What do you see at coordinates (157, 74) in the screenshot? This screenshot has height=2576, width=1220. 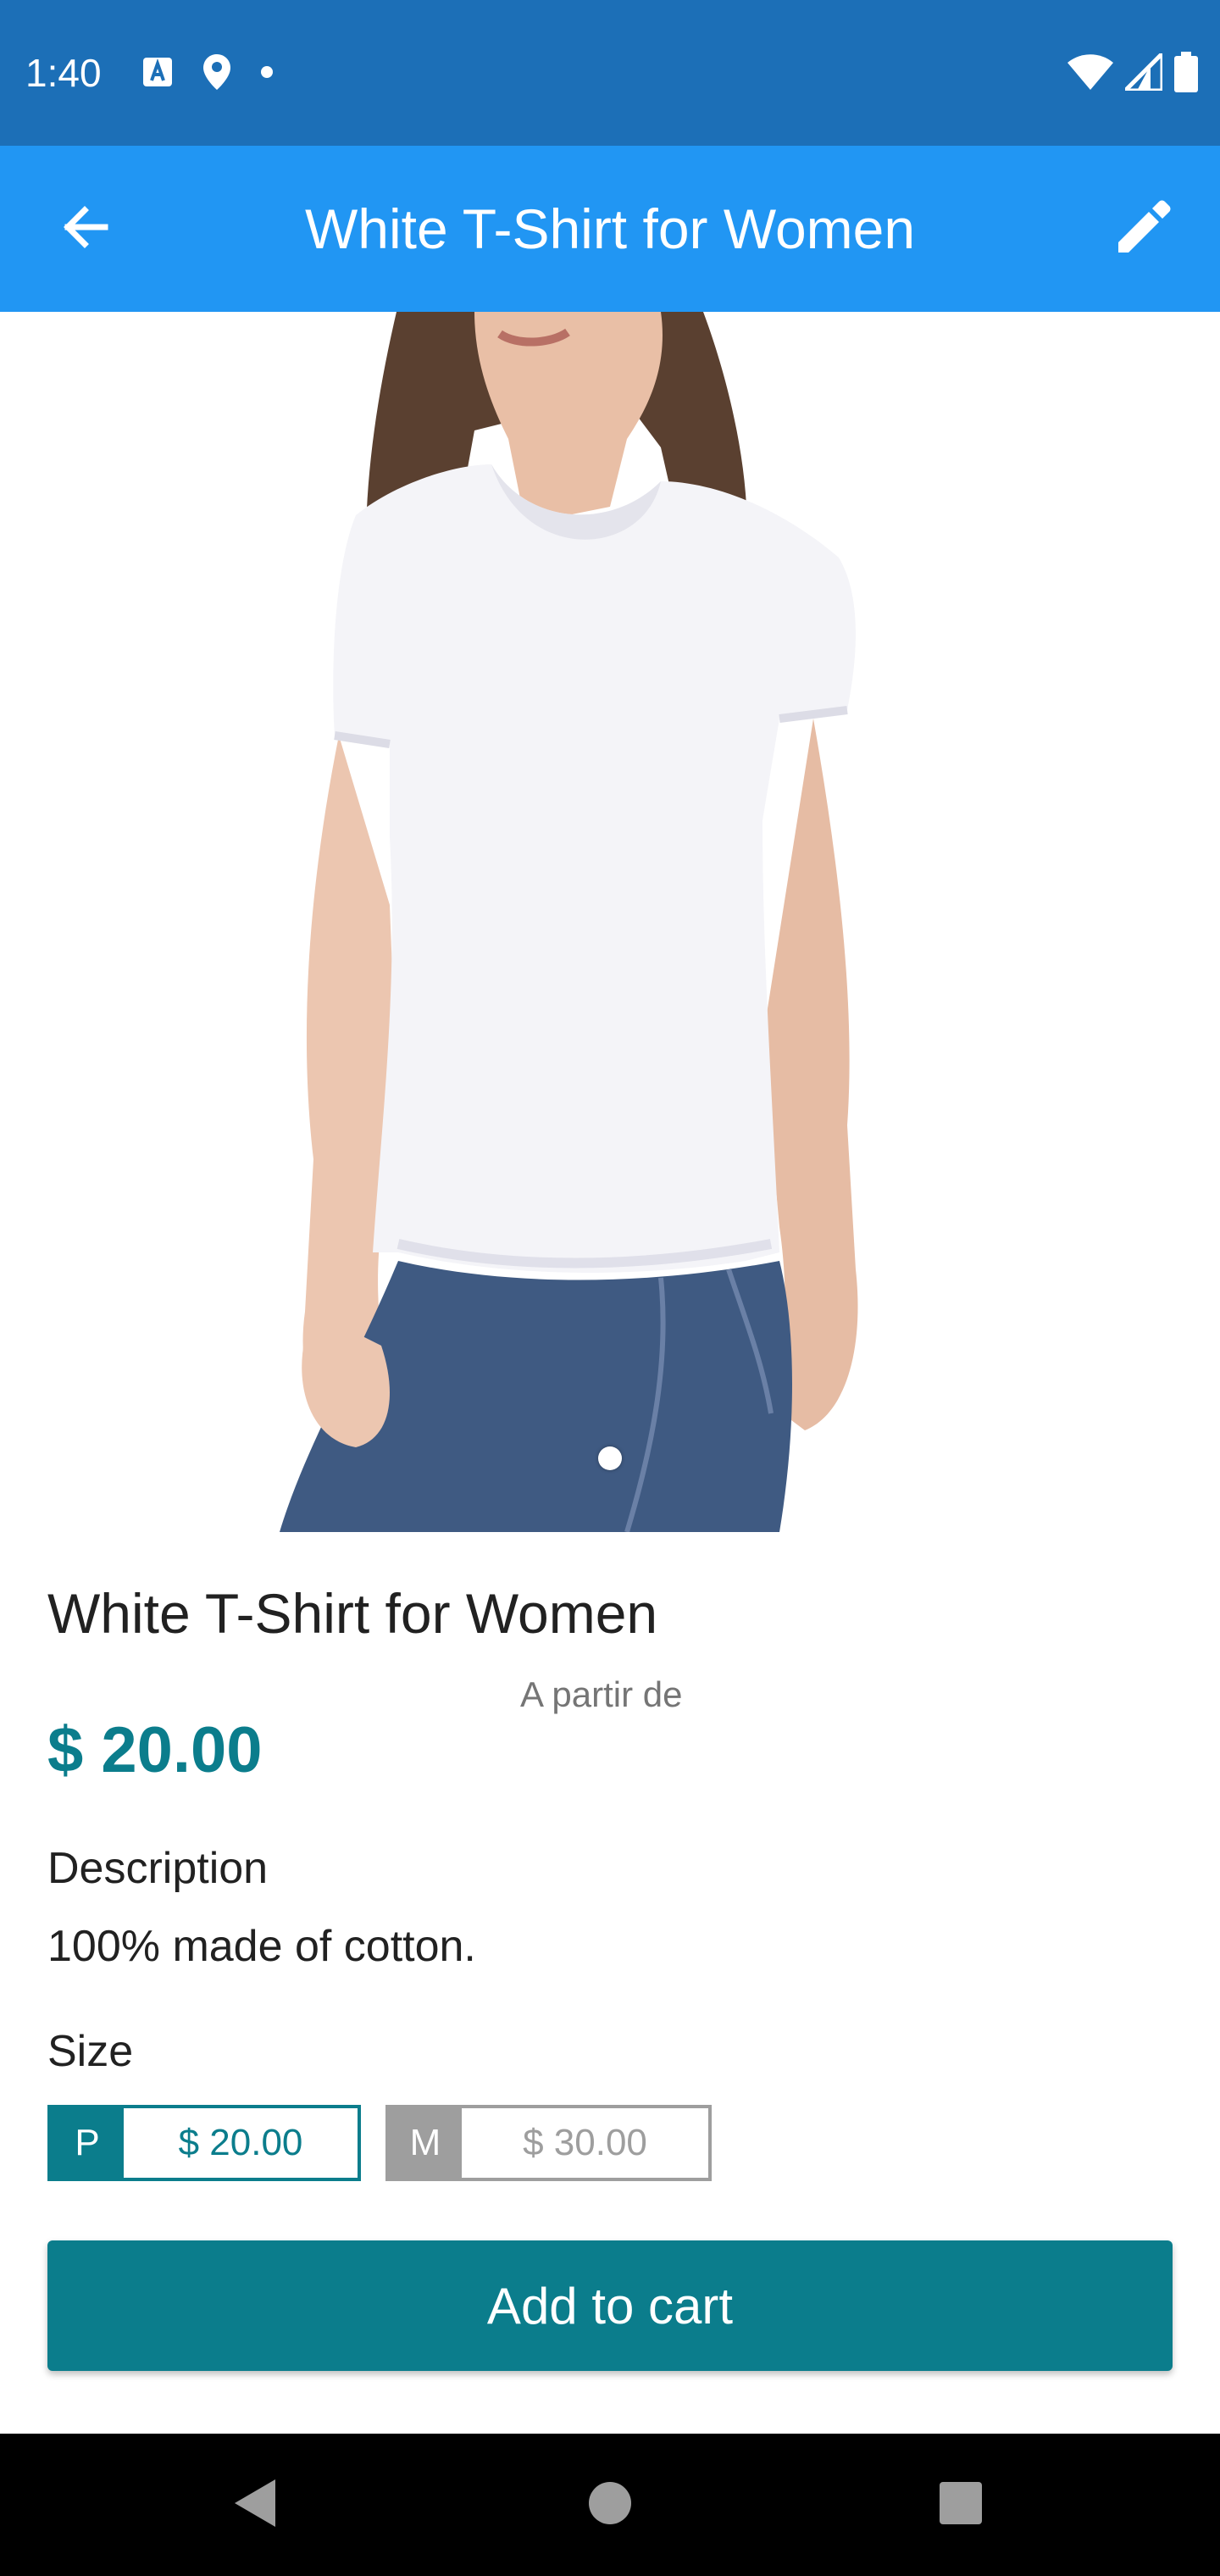 I see `a-notification-icon` at bounding box center [157, 74].